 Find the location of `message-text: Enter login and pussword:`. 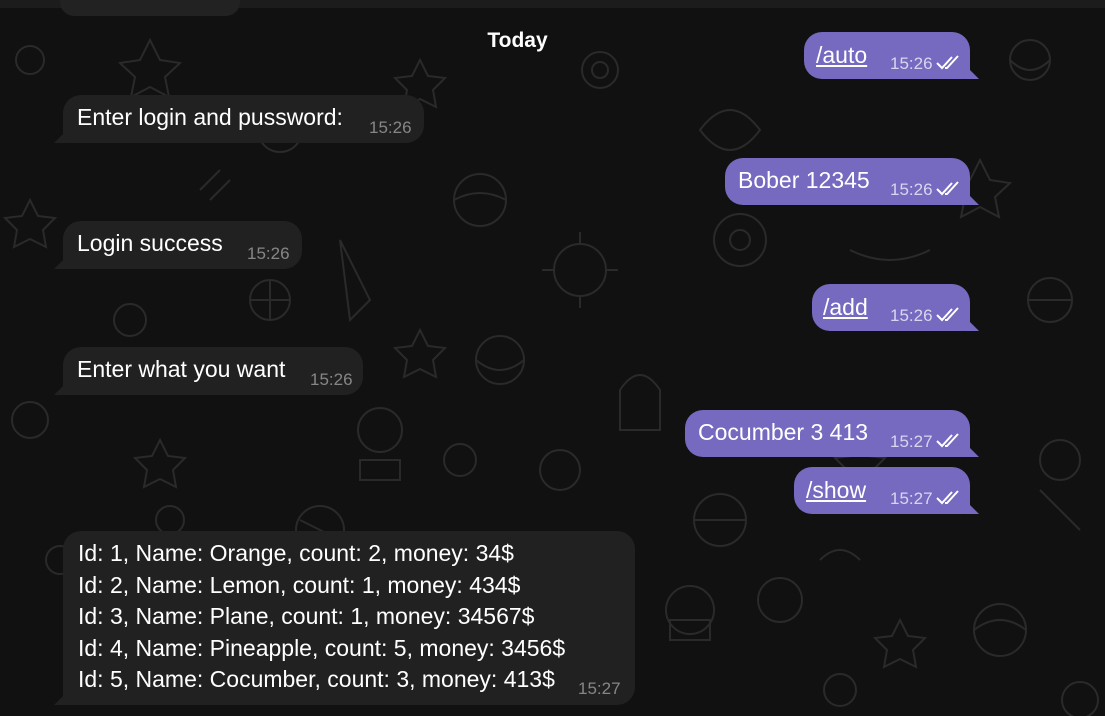

message-text: Enter login and pussword: is located at coordinates (210, 117).